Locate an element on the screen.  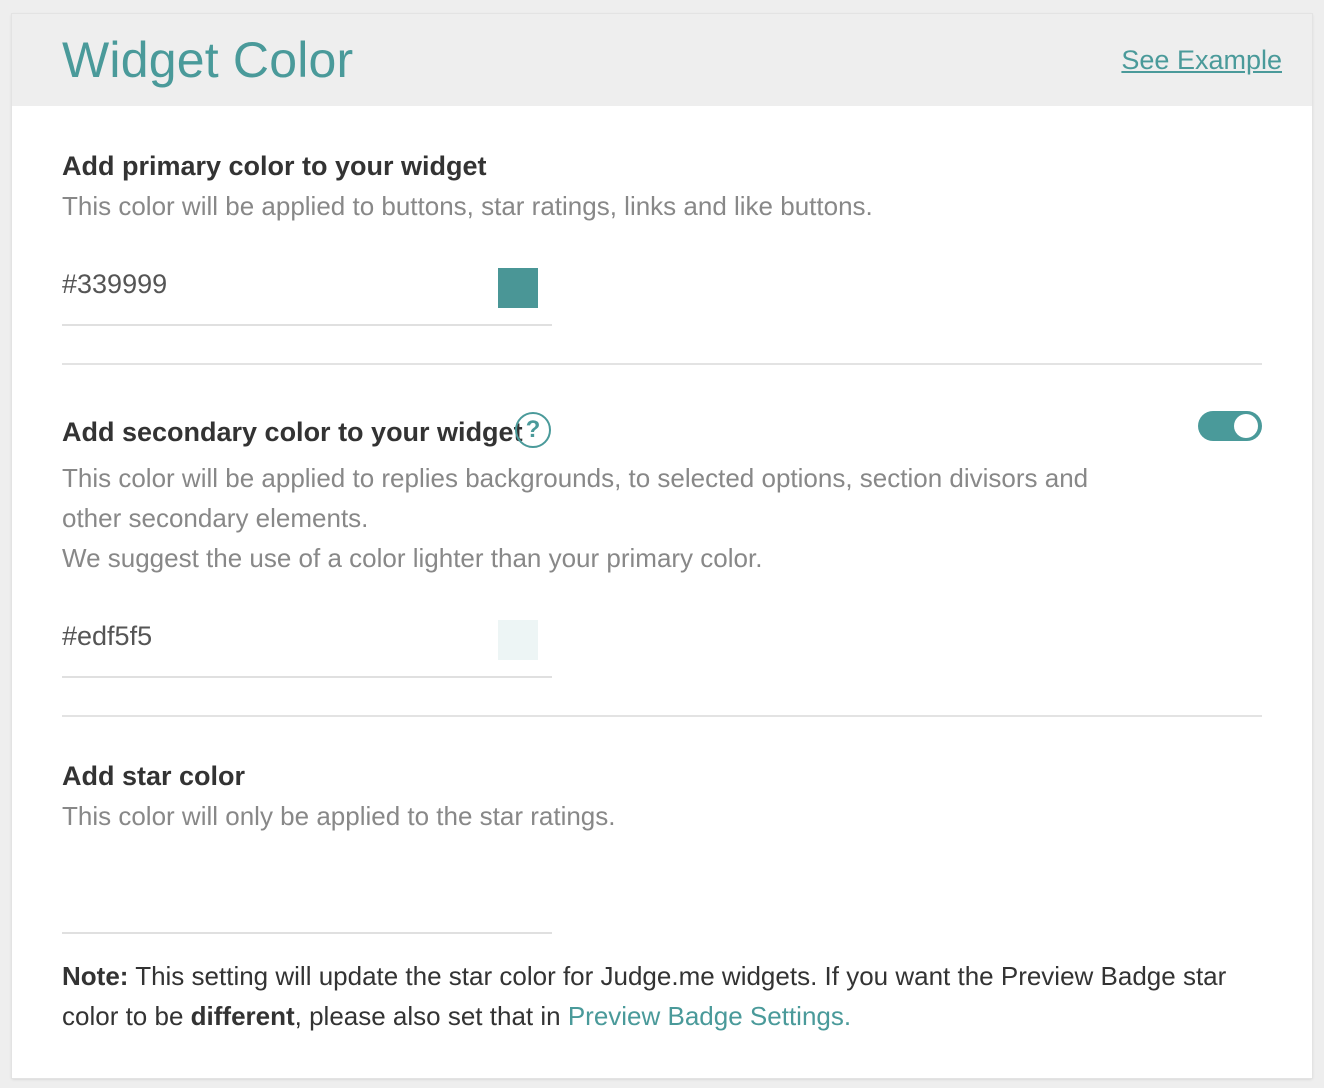
primary-color-swatch is located at coordinates (518, 288).